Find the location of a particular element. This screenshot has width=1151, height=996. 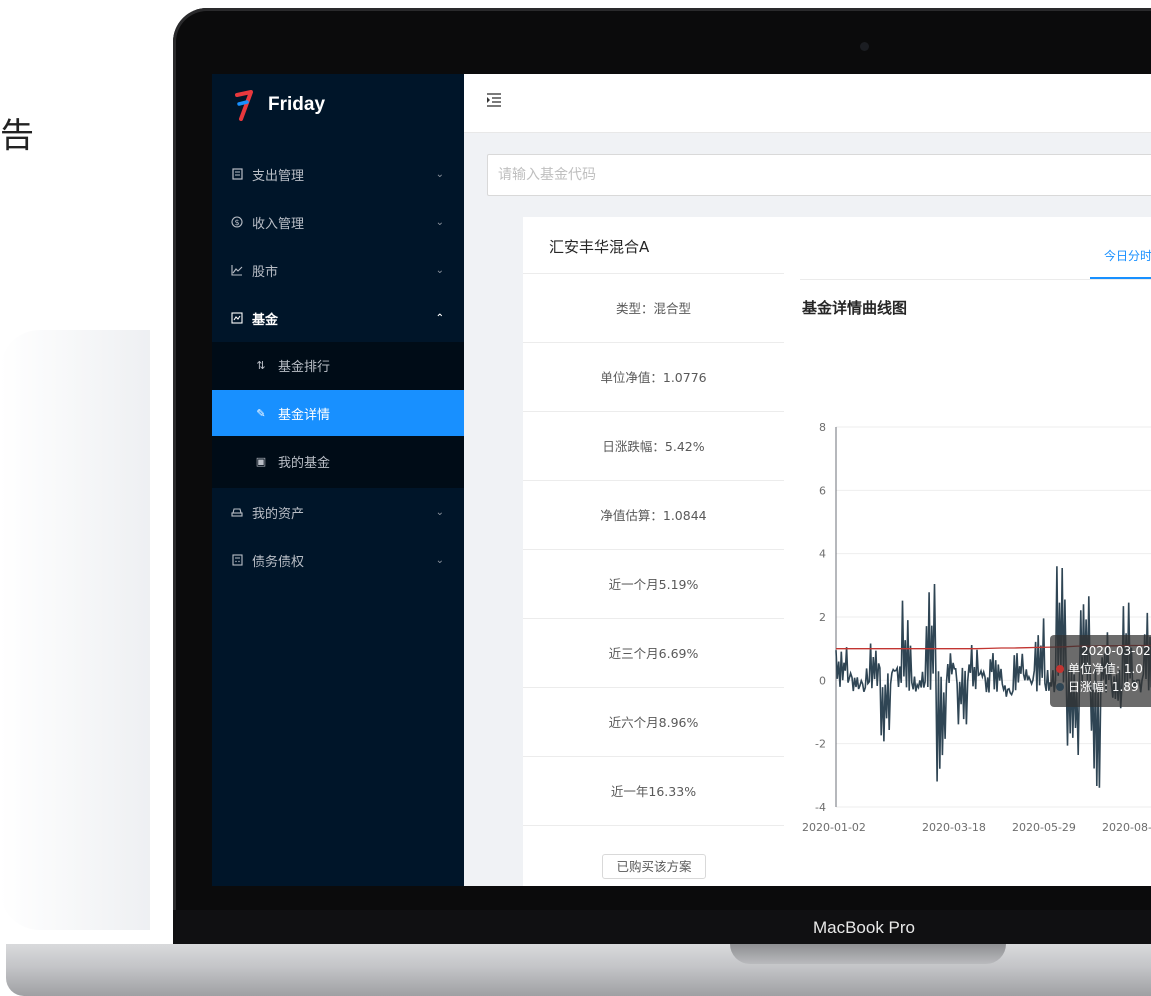

fund-3m-return: 近三个月6.69% is located at coordinates (653, 653).